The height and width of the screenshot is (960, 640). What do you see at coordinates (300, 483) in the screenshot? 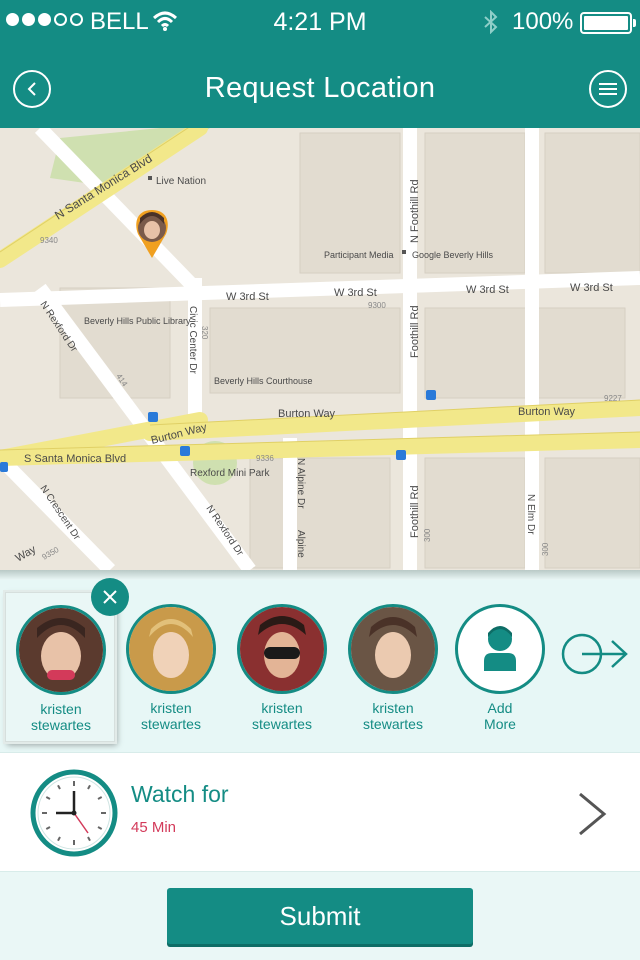
I see `map-label: N Alpine Dr` at bounding box center [300, 483].